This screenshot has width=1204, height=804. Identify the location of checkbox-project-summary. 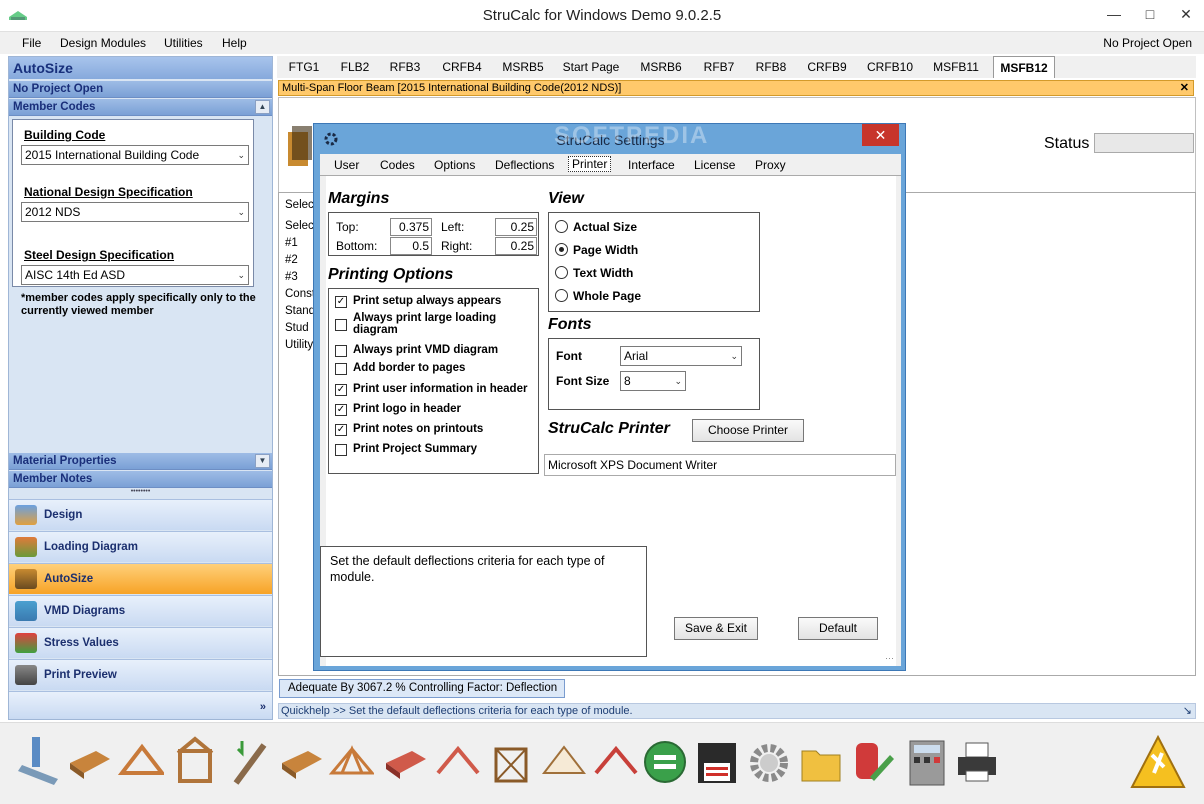
(341, 450).